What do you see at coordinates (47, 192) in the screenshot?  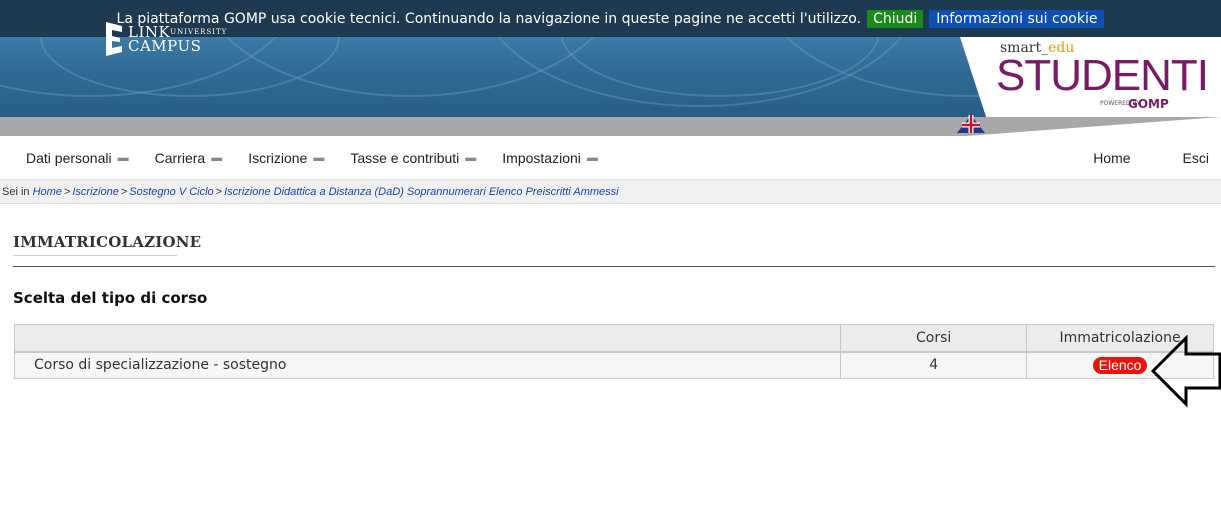 I see `breadcrumb-home: Home` at bounding box center [47, 192].